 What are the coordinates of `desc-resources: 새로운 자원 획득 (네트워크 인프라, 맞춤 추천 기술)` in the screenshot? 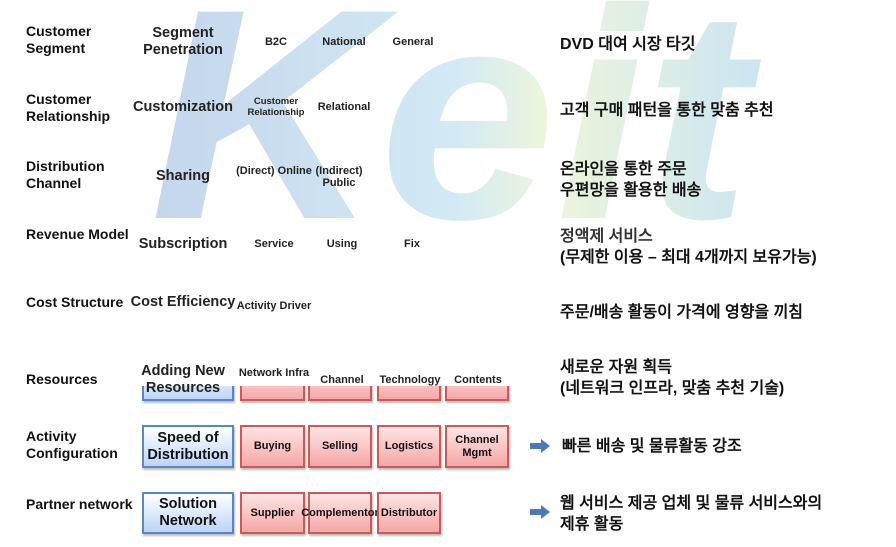 It's located at (672, 378).